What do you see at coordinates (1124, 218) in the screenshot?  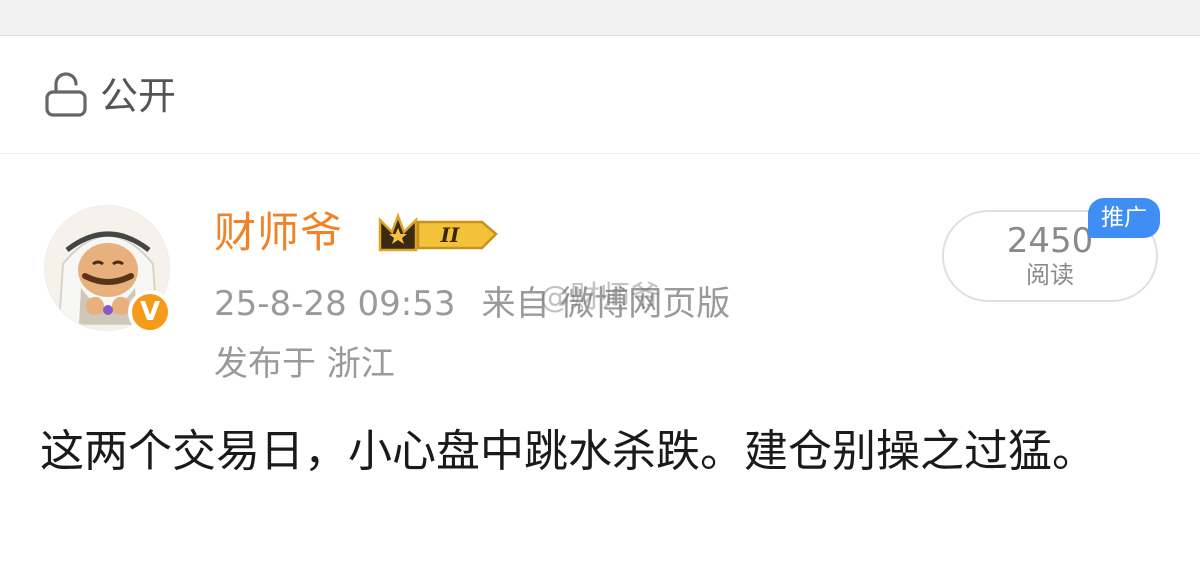 I see `promo-button: 推广` at bounding box center [1124, 218].